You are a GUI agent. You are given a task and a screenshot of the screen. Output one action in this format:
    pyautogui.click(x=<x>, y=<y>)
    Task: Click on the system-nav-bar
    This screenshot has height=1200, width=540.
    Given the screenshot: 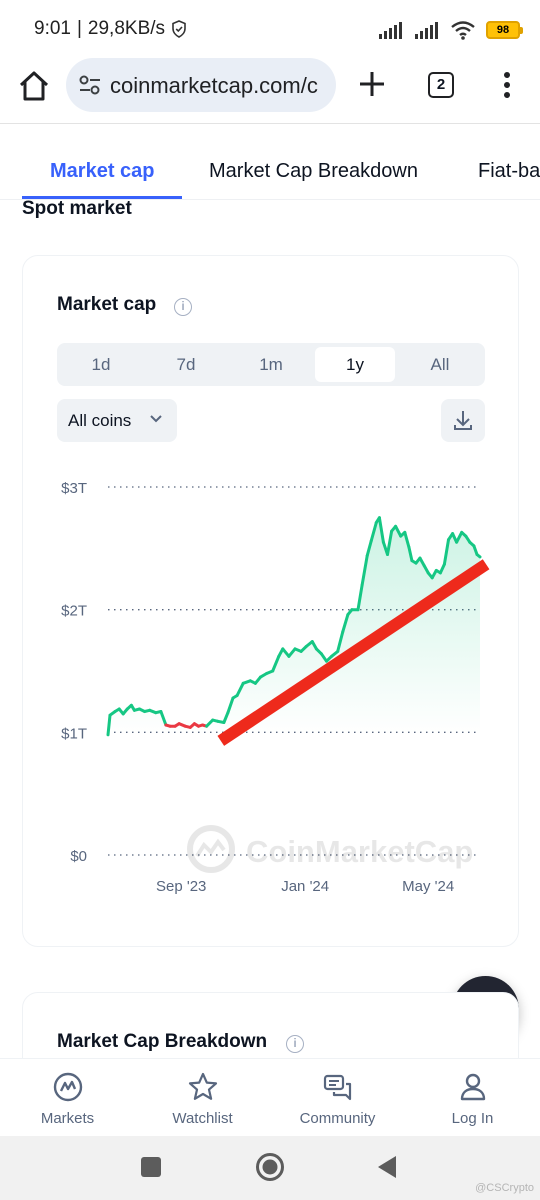 What is the action you would take?
    pyautogui.click(x=270, y=1168)
    